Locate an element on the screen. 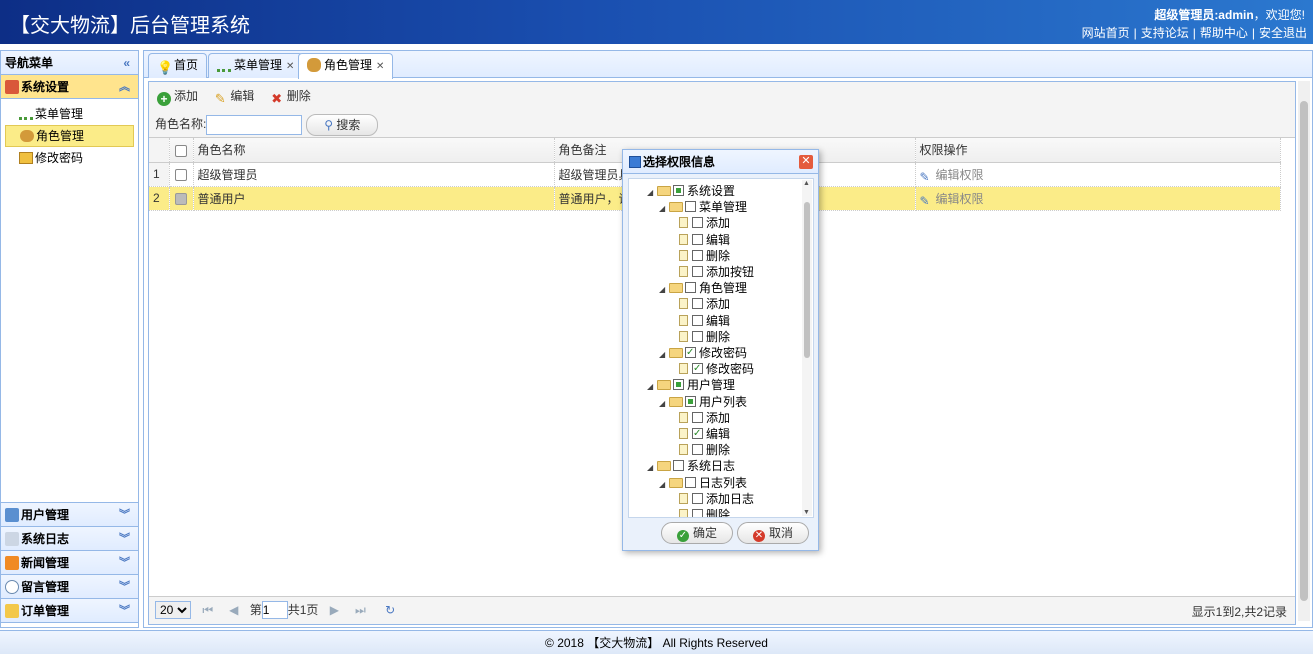 Image resolution: width=1313 pixels, height=654 pixels. tab-menu-management: 菜单管理 ✕ is located at coordinates (256, 65).